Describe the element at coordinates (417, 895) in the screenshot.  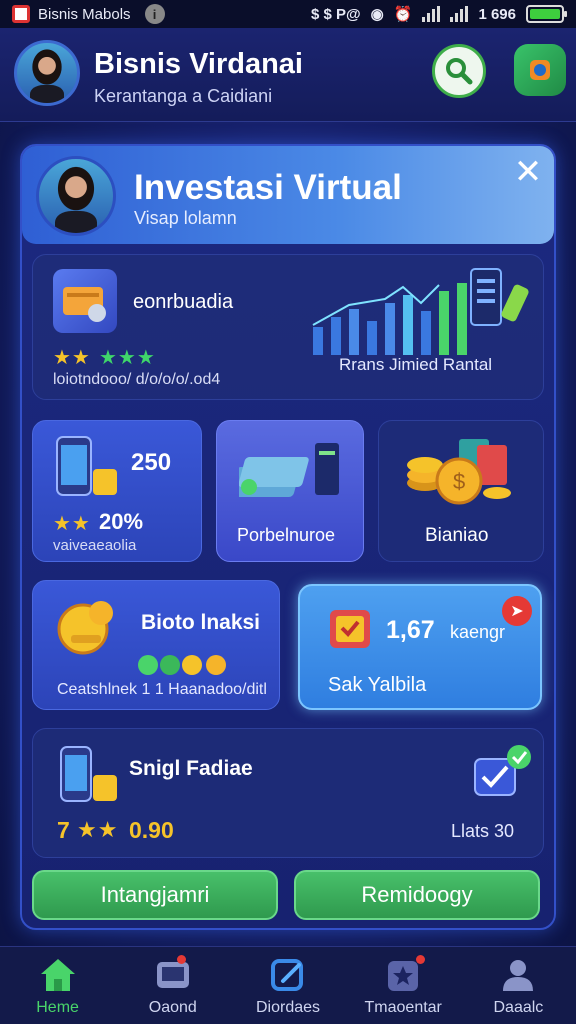
I see `recommend-button: Remidoogy` at that location.